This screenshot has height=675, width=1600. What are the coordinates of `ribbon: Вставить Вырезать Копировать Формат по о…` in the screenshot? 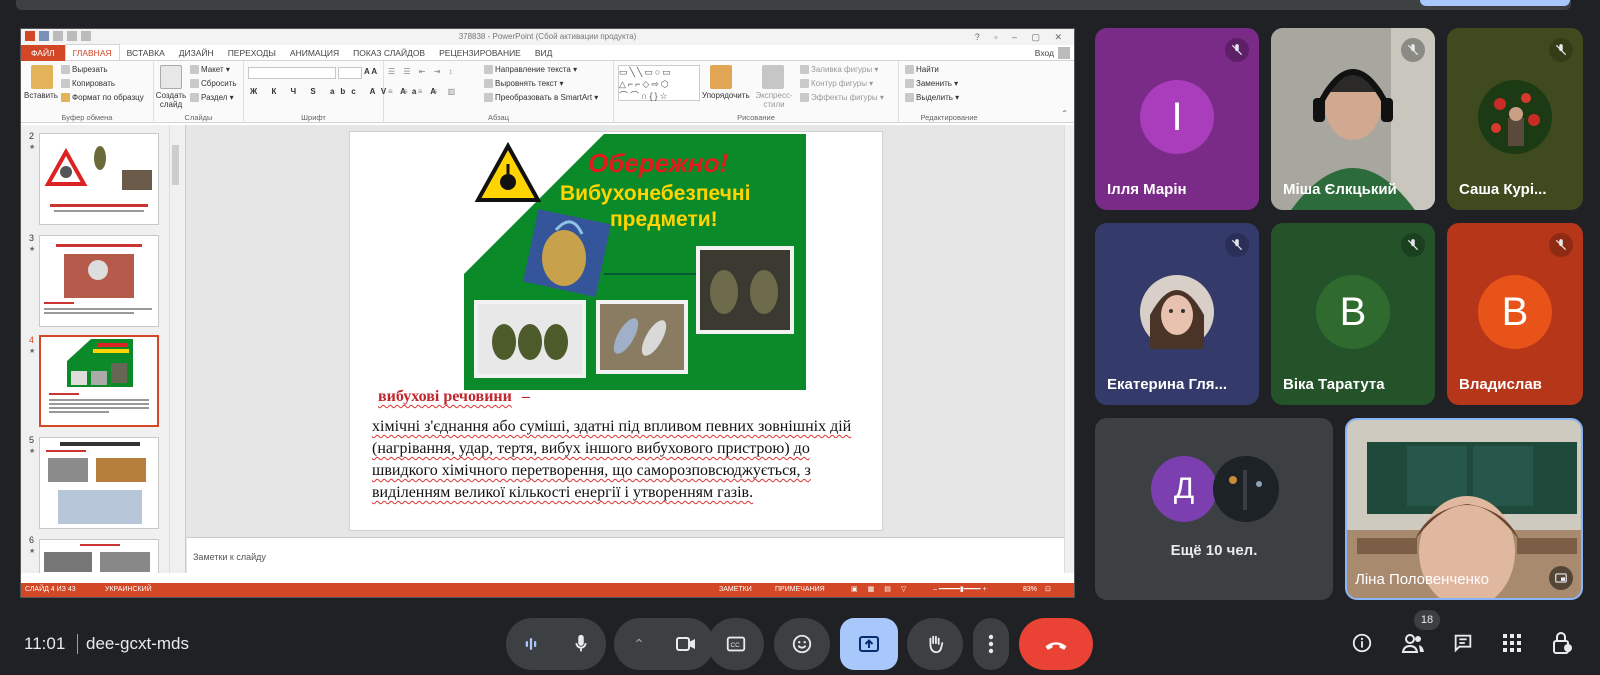 It's located at (547, 92).